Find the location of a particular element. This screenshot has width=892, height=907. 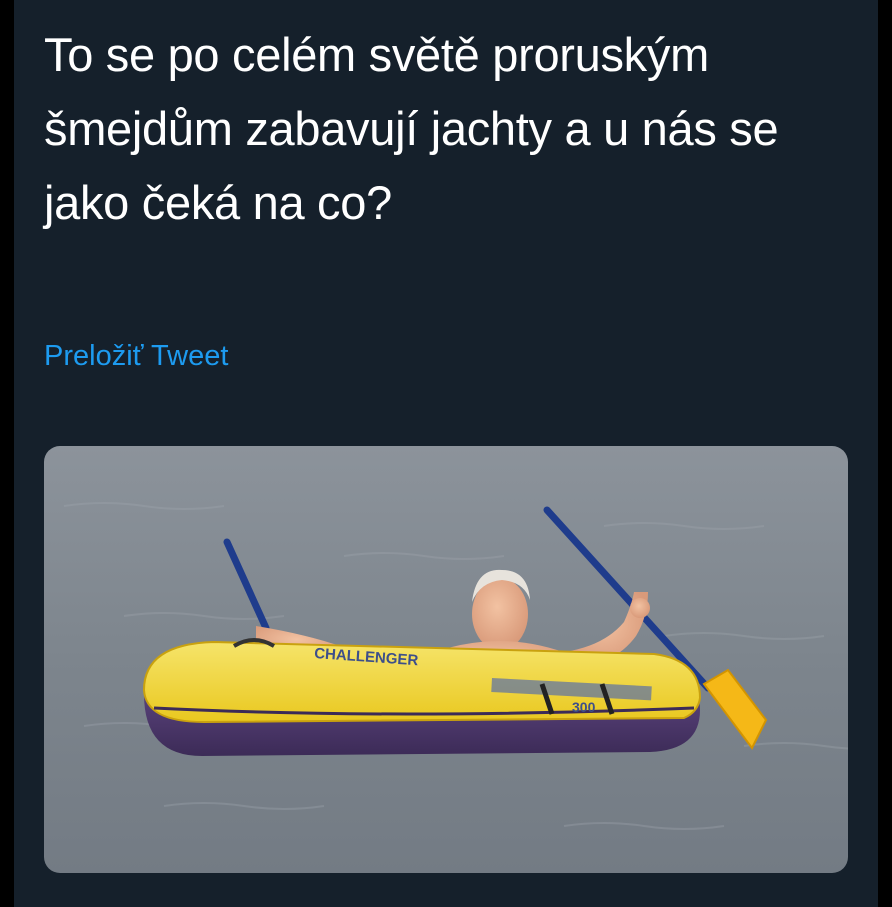

boat-model: 300 is located at coordinates (584, 707).